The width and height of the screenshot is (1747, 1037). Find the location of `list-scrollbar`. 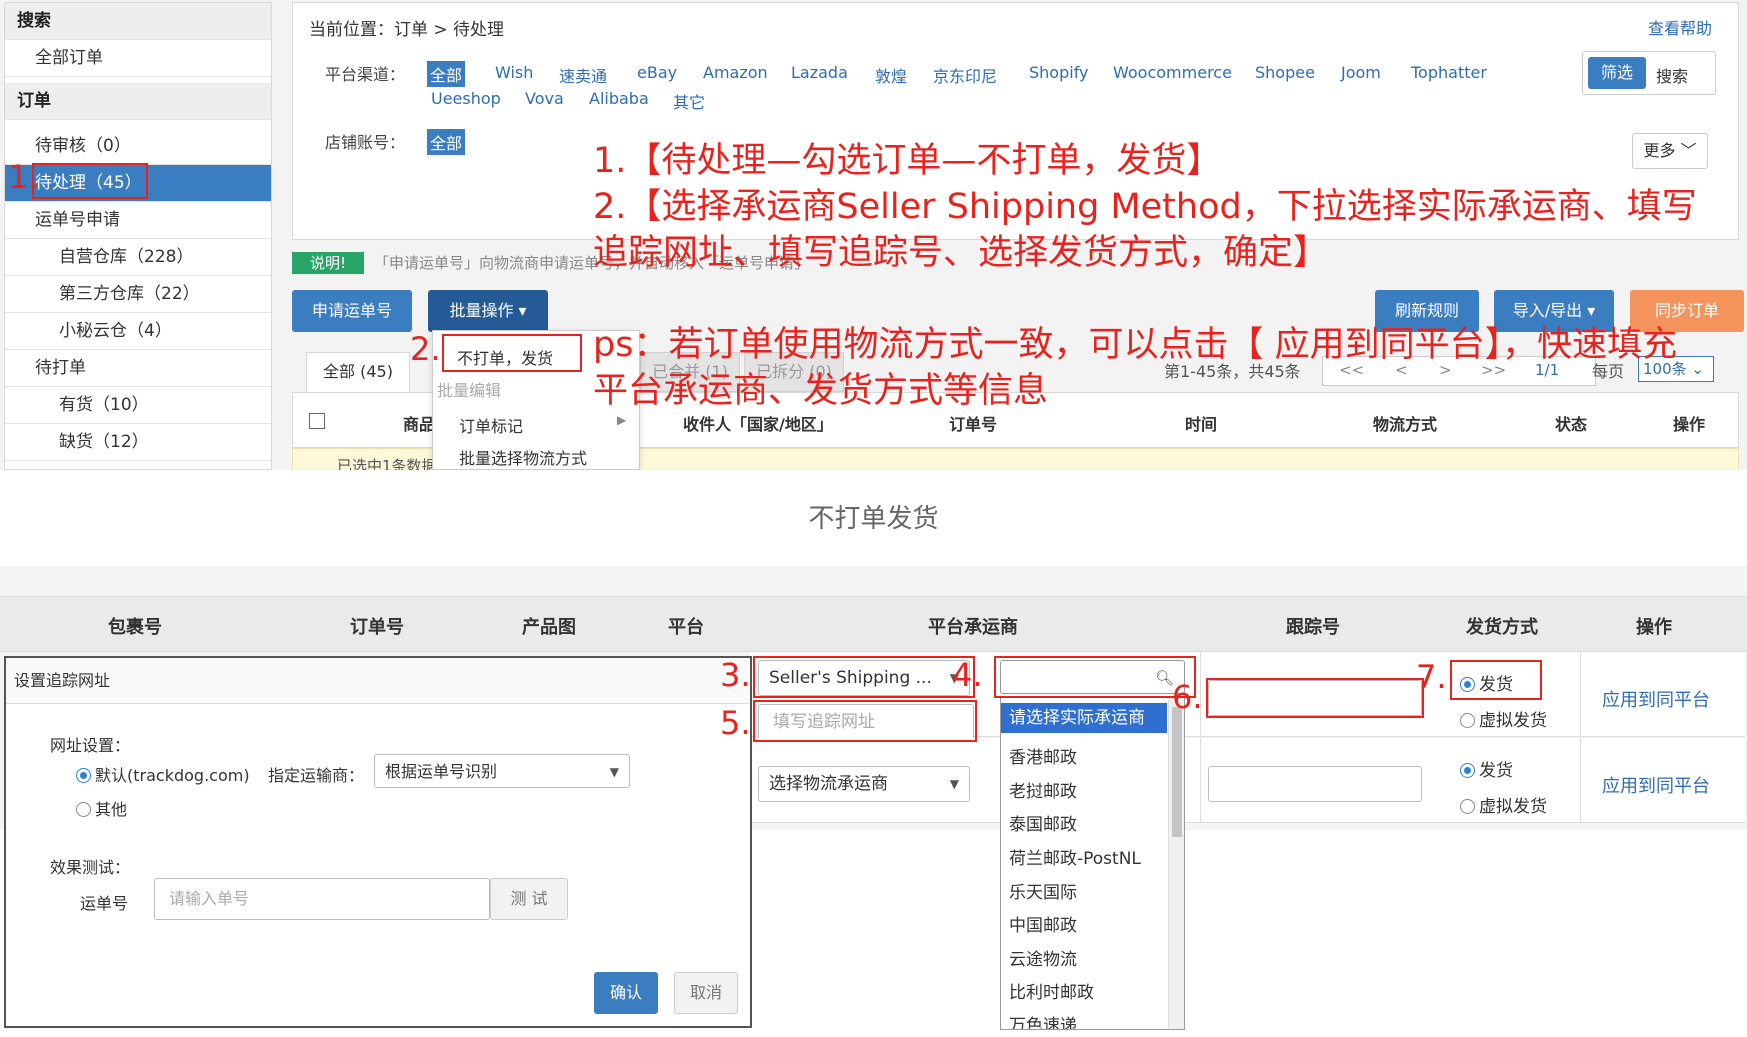

list-scrollbar is located at coordinates (1176, 863).